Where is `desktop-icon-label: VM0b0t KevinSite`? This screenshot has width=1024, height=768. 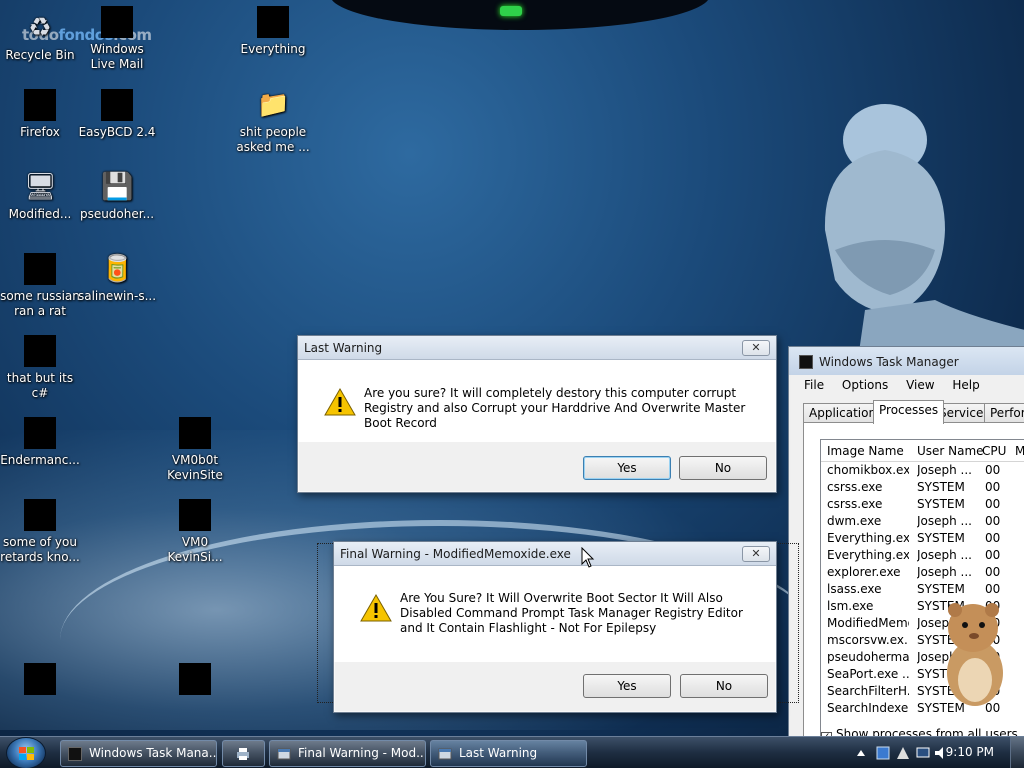 desktop-icon-label: VM0b0t KevinSite is located at coordinates (195, 467).